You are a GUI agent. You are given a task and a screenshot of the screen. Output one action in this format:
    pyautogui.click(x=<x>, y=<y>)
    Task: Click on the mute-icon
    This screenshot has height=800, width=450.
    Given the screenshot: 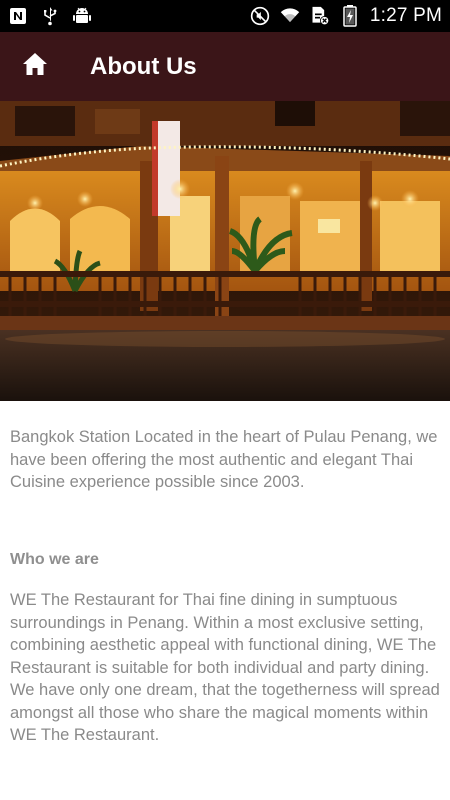 What is the action you would take?
    pyautogui.click(x=260, y=16)
    